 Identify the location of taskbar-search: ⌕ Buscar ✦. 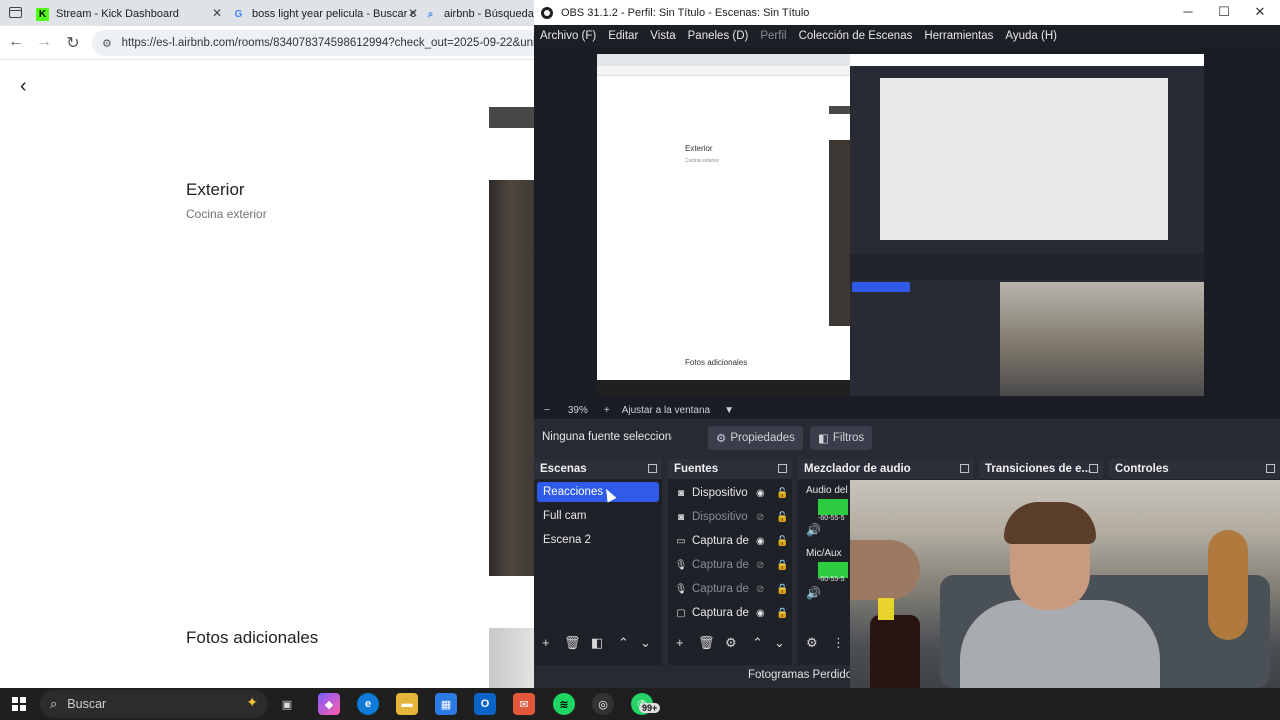
(154, 704).